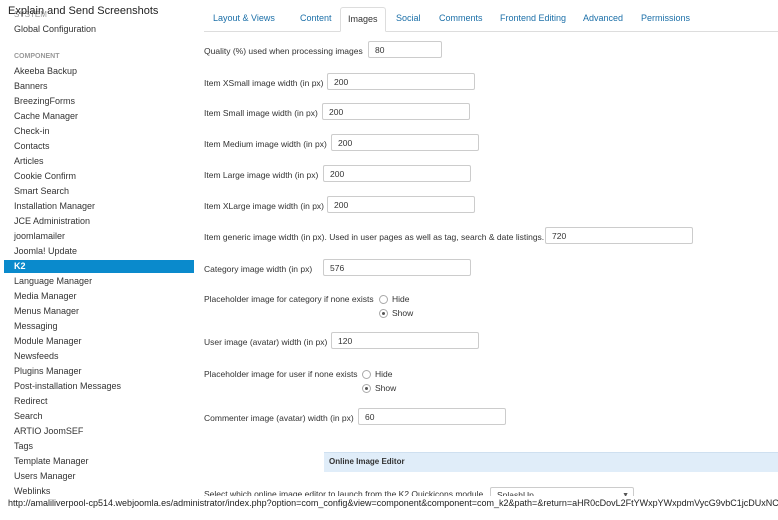 Image resolution: width=778 pixels, height=520 pixels. What do you see at coordinates (316, 18) in the screenshot?
I see `tab-content: Content` at bounding box center [316, 18].